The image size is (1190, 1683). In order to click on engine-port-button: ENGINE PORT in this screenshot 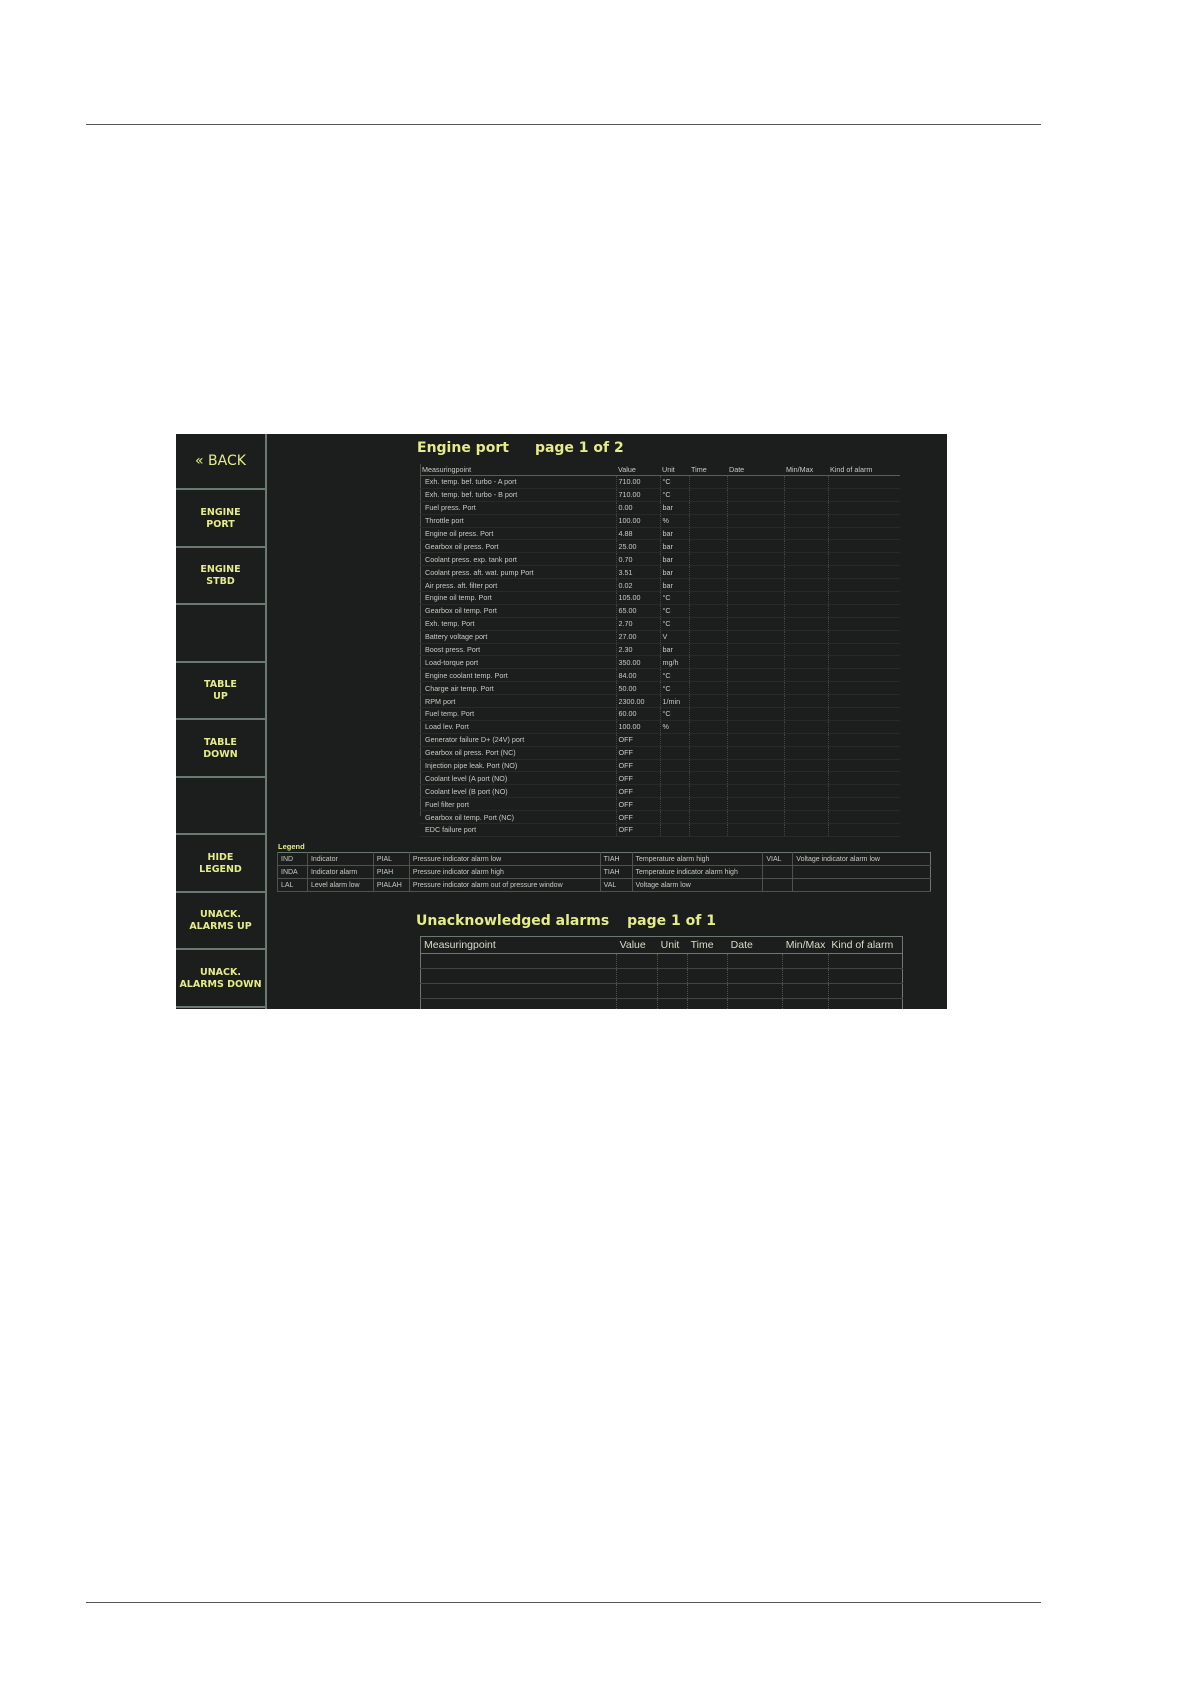, I will do `click(220, 520)`.